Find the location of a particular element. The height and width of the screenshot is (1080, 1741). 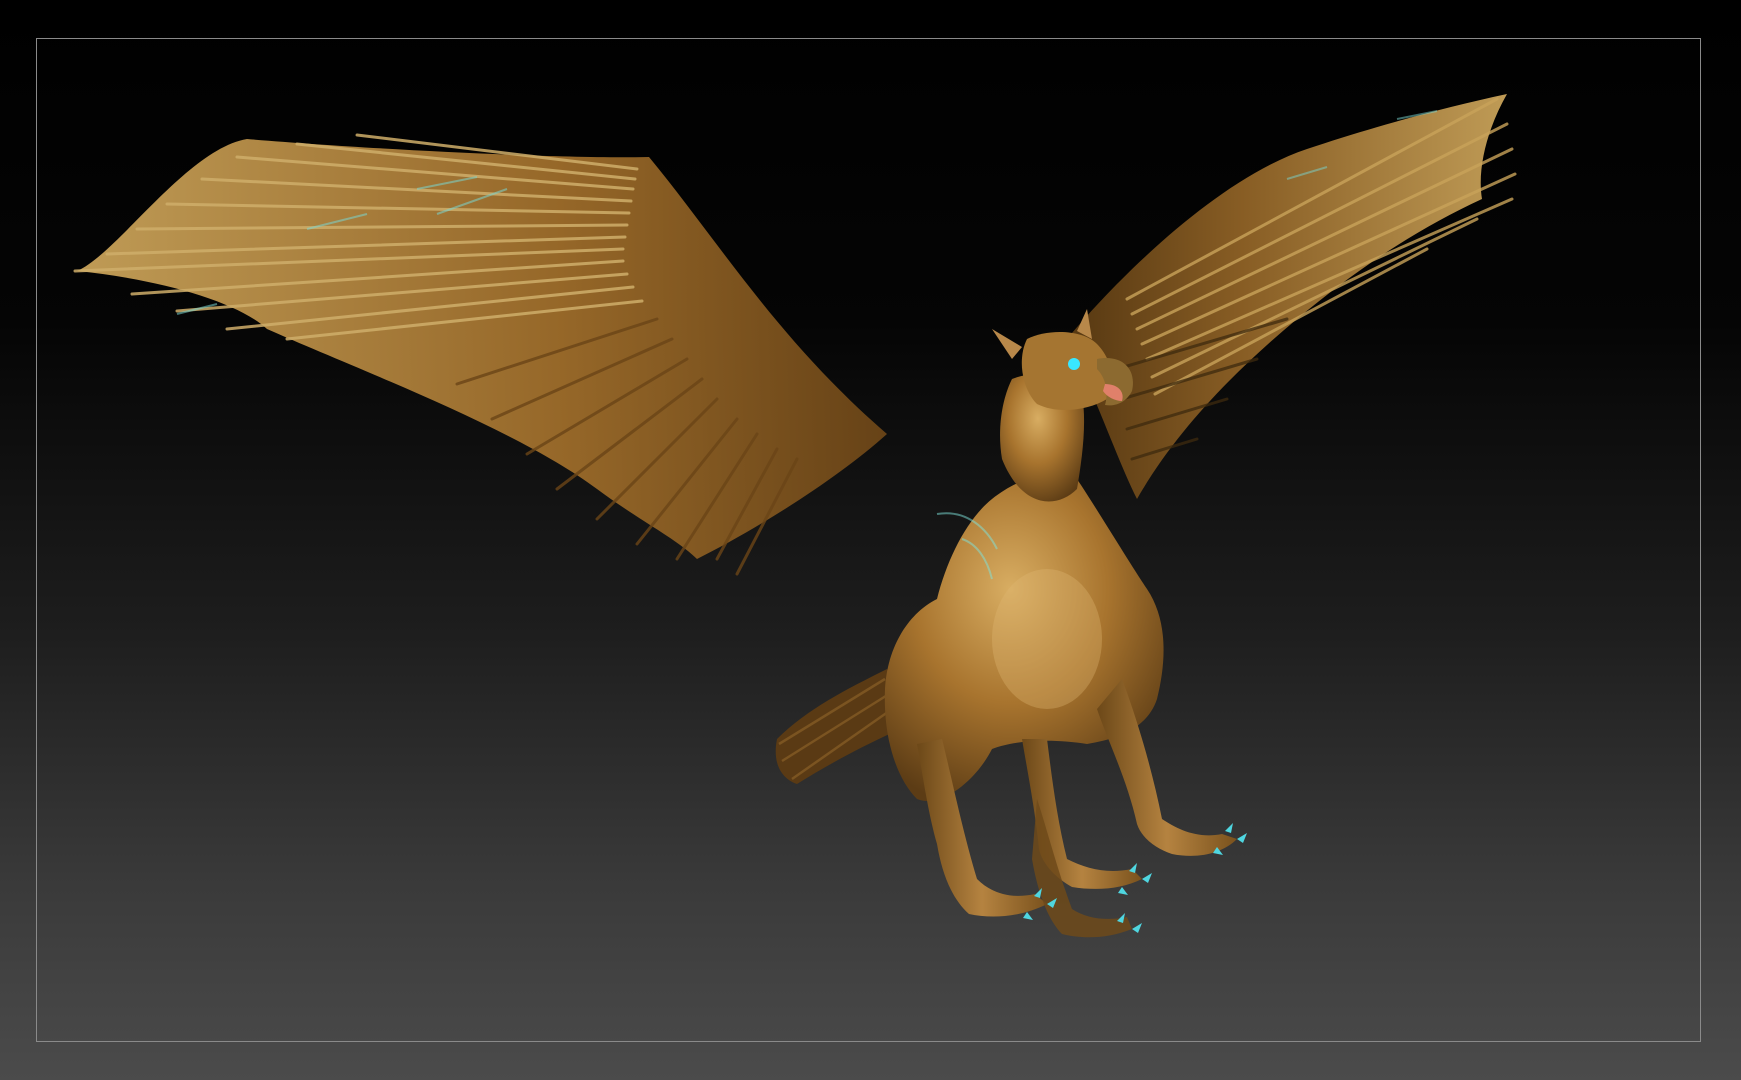

right-wing is located at coordinates (1292, 296).